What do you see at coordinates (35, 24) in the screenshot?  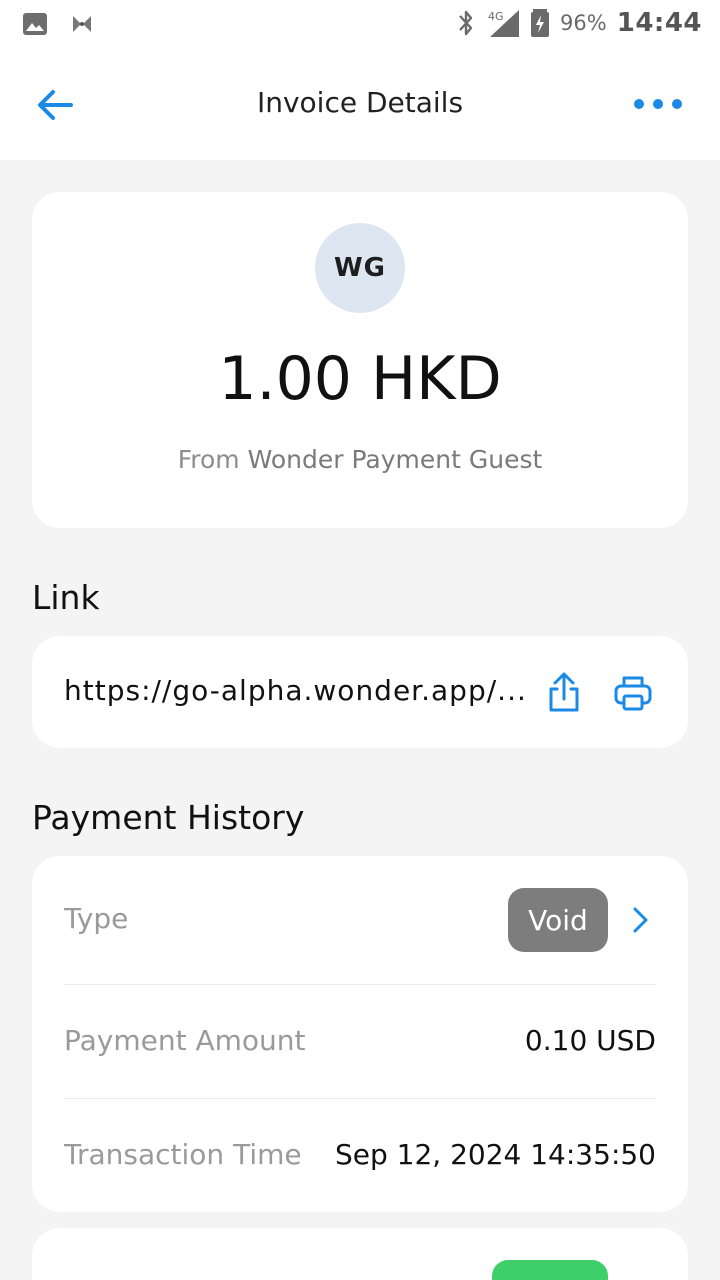 I see `image-icon` at bounding box center [35, 24].